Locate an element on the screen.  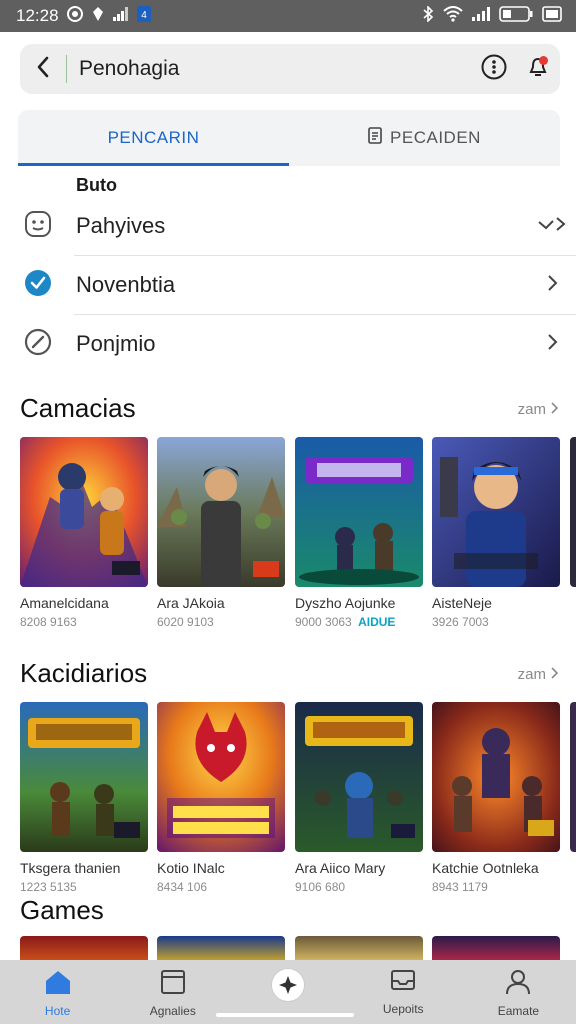
search-divider is located at coordinates (66, 69).